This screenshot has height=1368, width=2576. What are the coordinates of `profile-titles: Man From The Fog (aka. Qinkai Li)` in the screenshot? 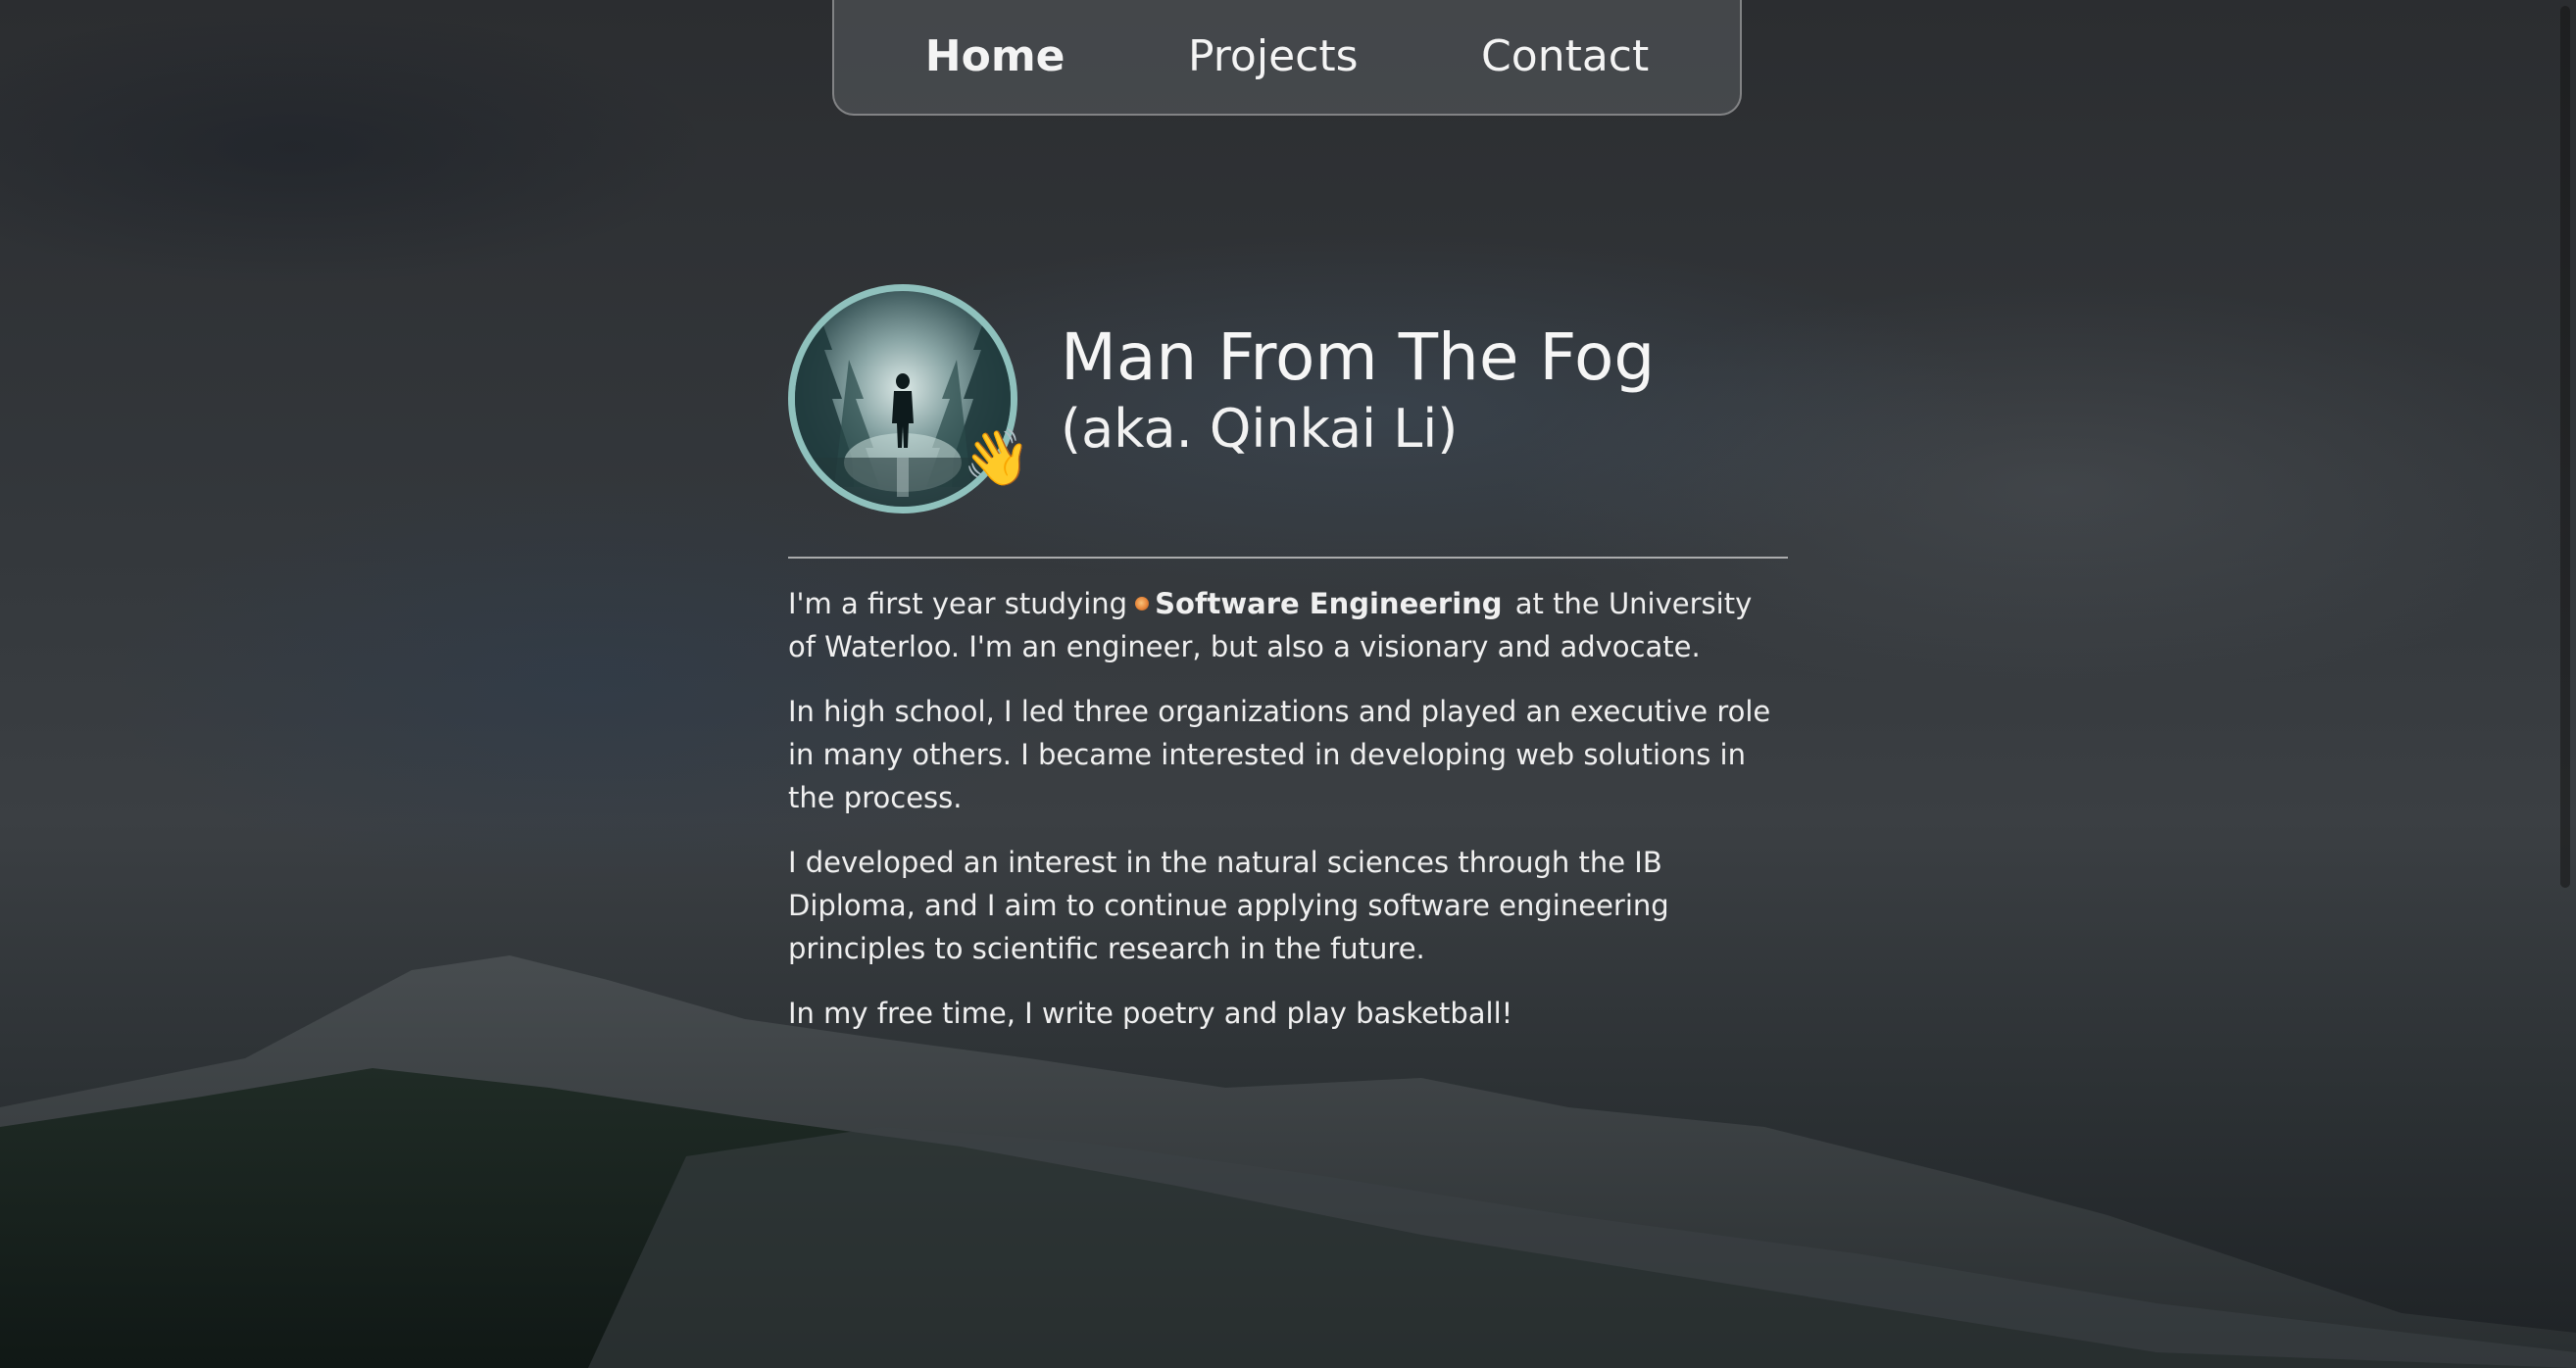 It's located at (1358, 390).